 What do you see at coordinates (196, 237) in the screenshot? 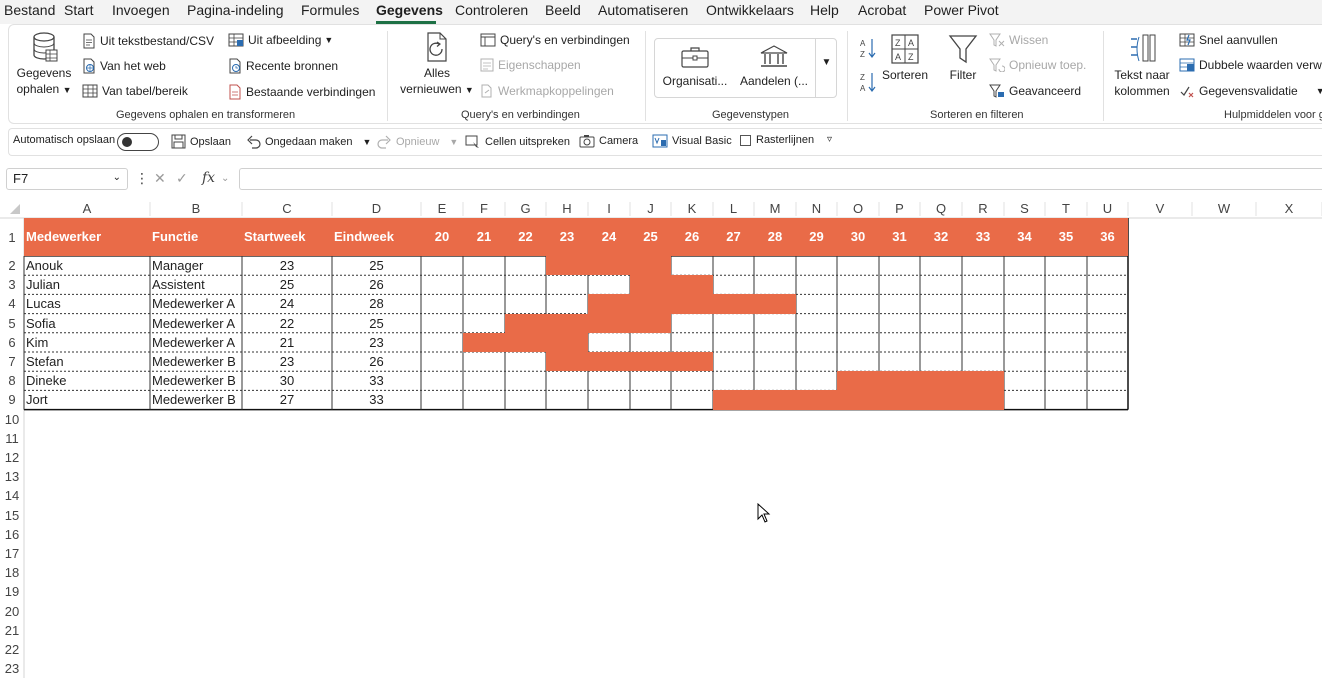
I see `table-header-cell: Functie` at bounding box center [196, 237].